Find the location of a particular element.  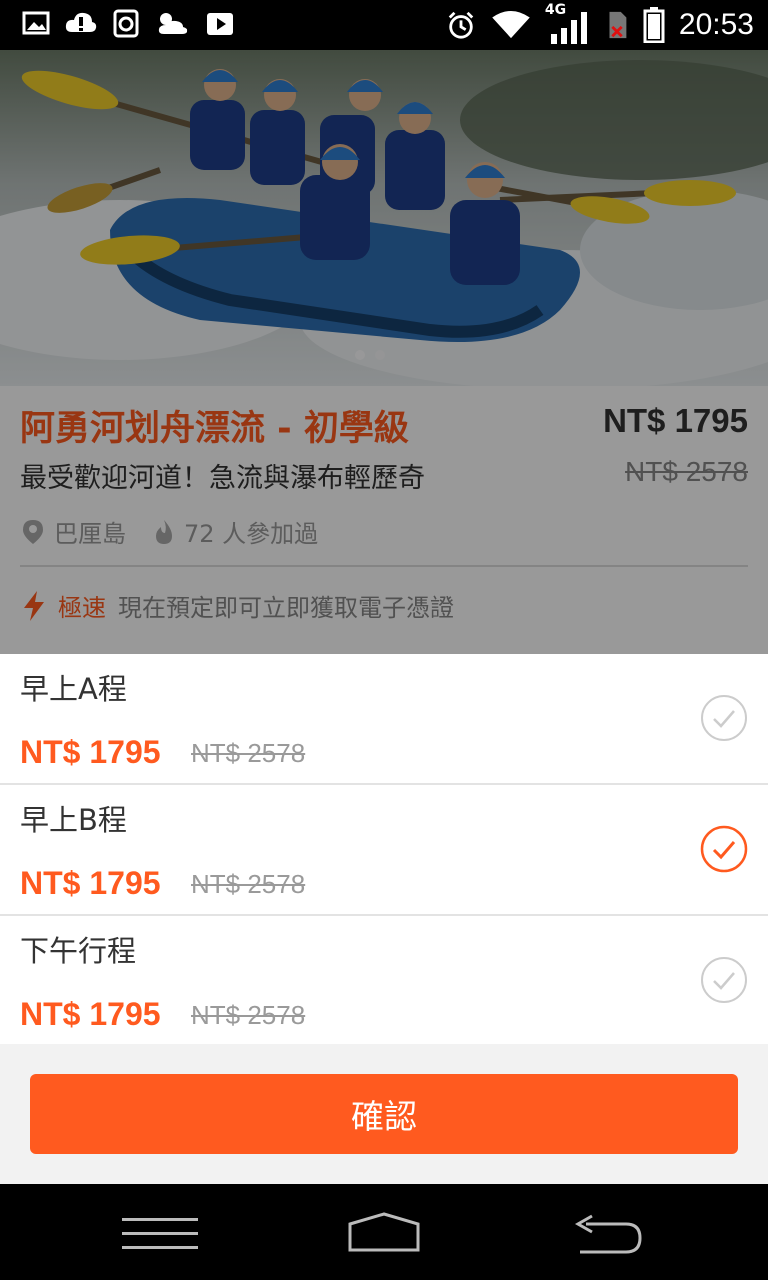

gallery-icon is located at coordinates (36, 23).